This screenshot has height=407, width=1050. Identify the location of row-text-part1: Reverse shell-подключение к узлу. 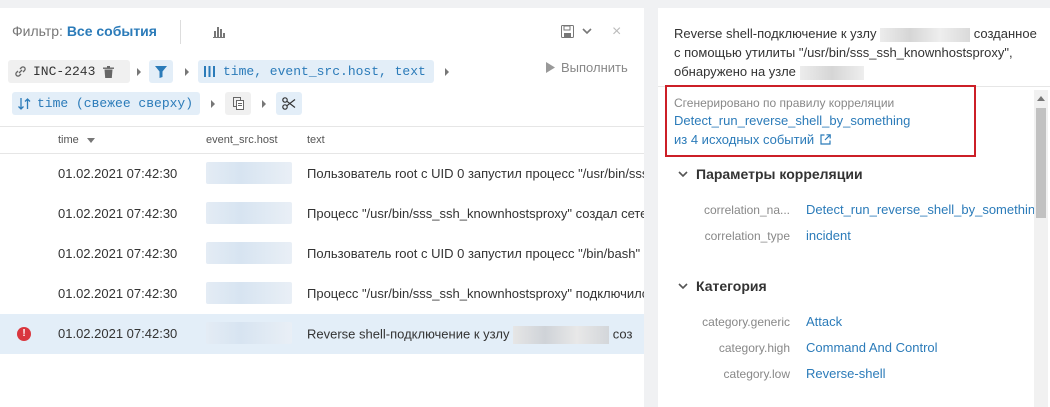
(408, 334).